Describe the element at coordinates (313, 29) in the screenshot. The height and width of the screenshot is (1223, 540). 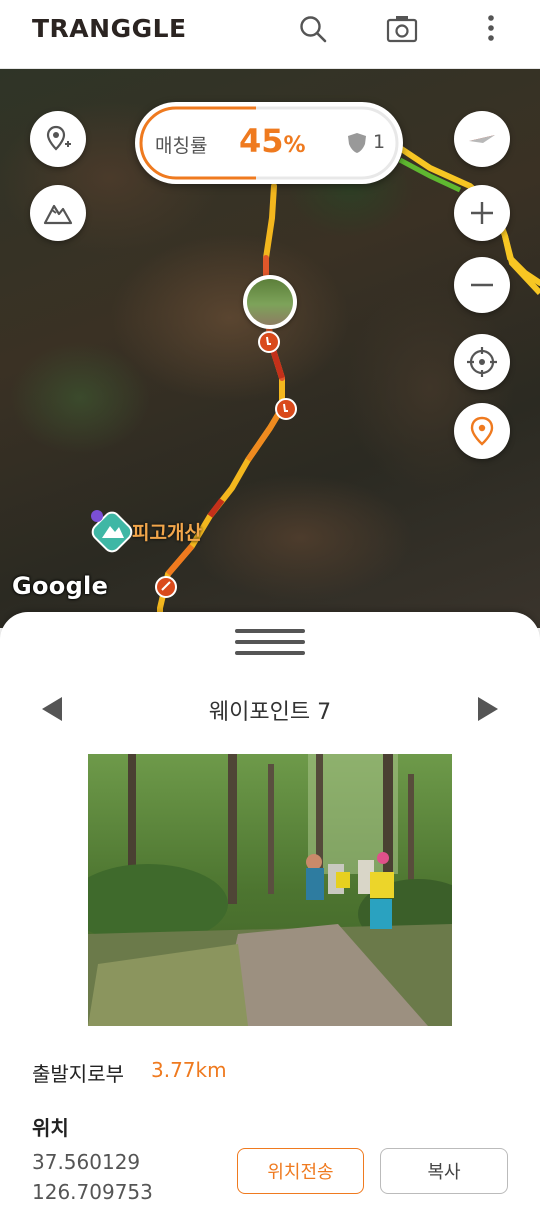
I see `search-icon` at that location.